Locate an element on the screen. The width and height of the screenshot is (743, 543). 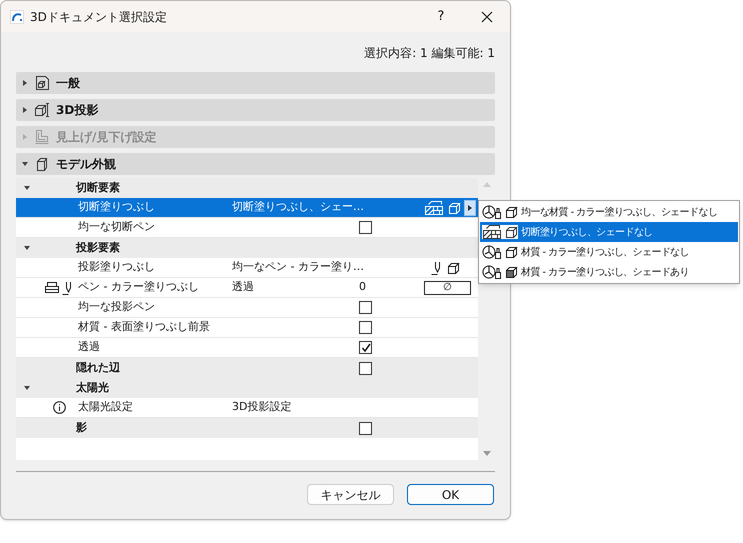
info-icon is located at coordinates (59, 407).